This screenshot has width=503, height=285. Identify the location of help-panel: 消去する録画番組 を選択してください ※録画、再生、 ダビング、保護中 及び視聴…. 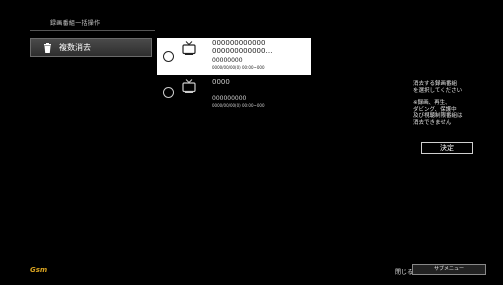
(453, 103).